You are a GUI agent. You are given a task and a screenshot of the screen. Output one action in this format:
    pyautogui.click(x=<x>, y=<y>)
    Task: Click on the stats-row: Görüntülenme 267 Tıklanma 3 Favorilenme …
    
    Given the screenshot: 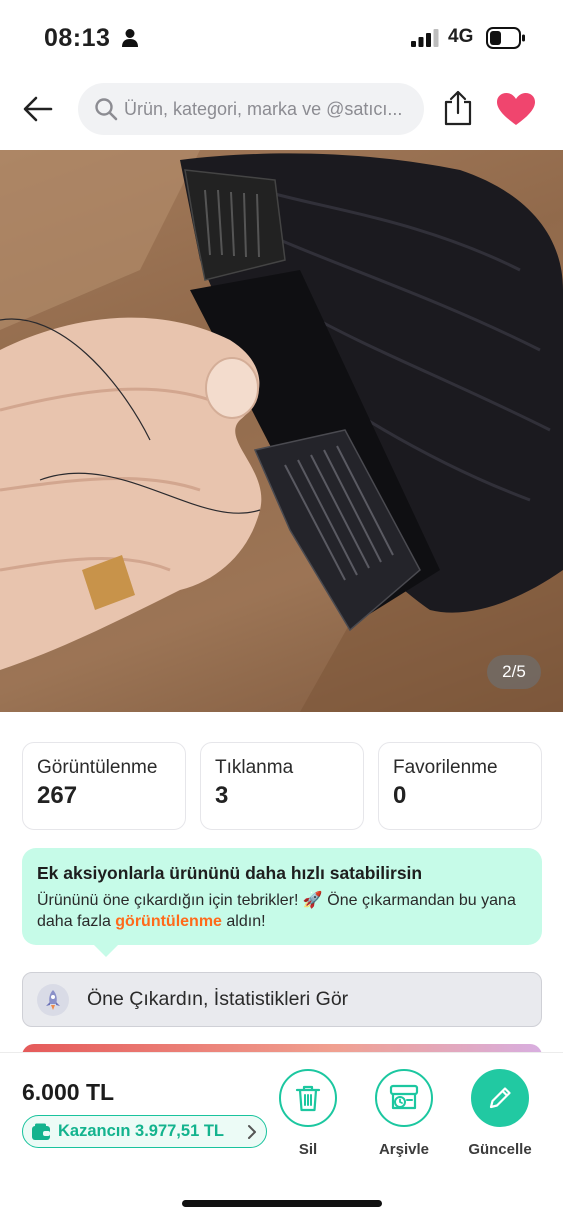 What is the action you would take?
    pyautogui.click(x=282, y=786)
    